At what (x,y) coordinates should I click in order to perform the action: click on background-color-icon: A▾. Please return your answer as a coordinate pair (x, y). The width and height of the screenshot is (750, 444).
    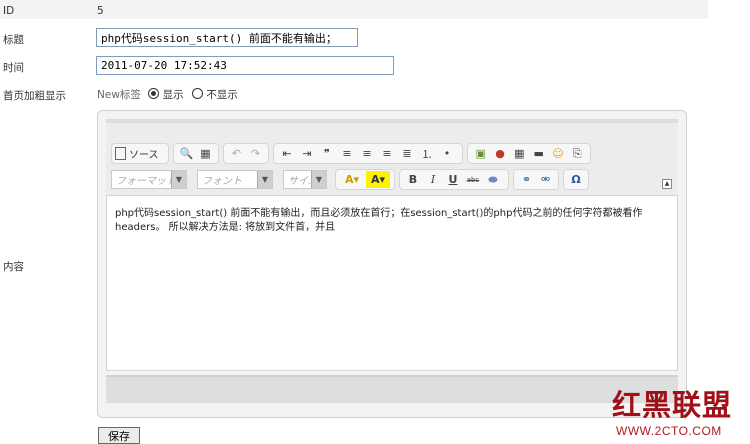
    Looking at the image, I should click on (378, 179).